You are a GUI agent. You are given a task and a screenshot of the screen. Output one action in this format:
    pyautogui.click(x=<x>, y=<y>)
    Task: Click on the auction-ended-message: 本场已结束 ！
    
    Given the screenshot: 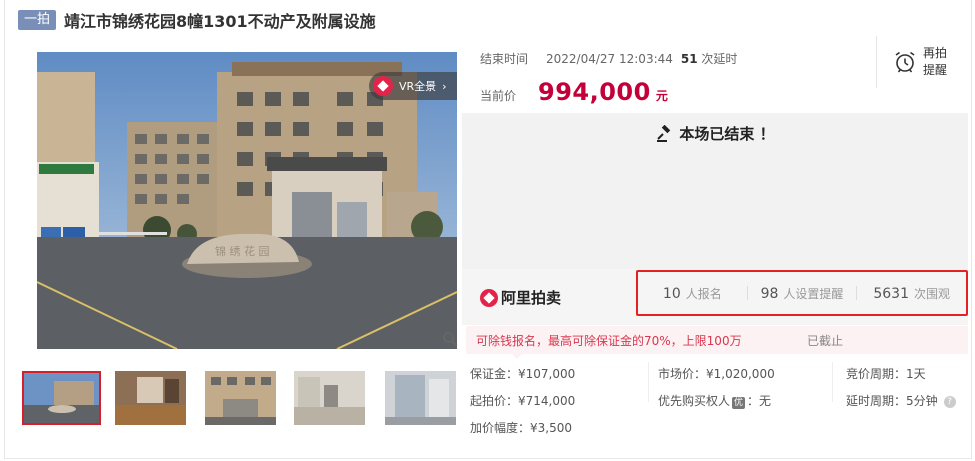 What is the action you would take?
    pyautogui.click(x=727, y=134)
    